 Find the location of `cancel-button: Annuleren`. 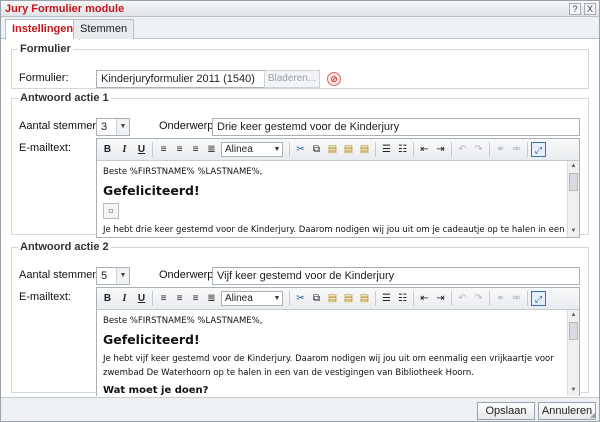

cancel-button: Annuleren is located at coordinates (567, 411).